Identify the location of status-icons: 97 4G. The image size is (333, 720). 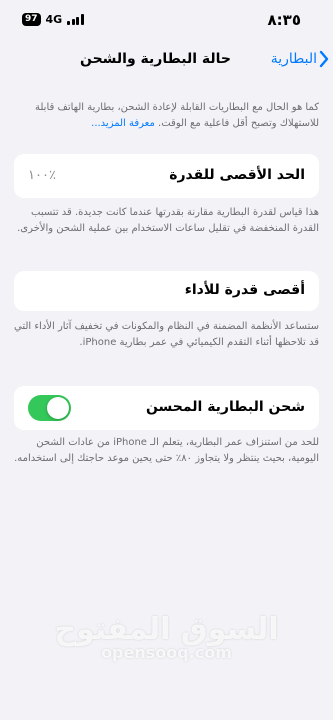
(53, 19).